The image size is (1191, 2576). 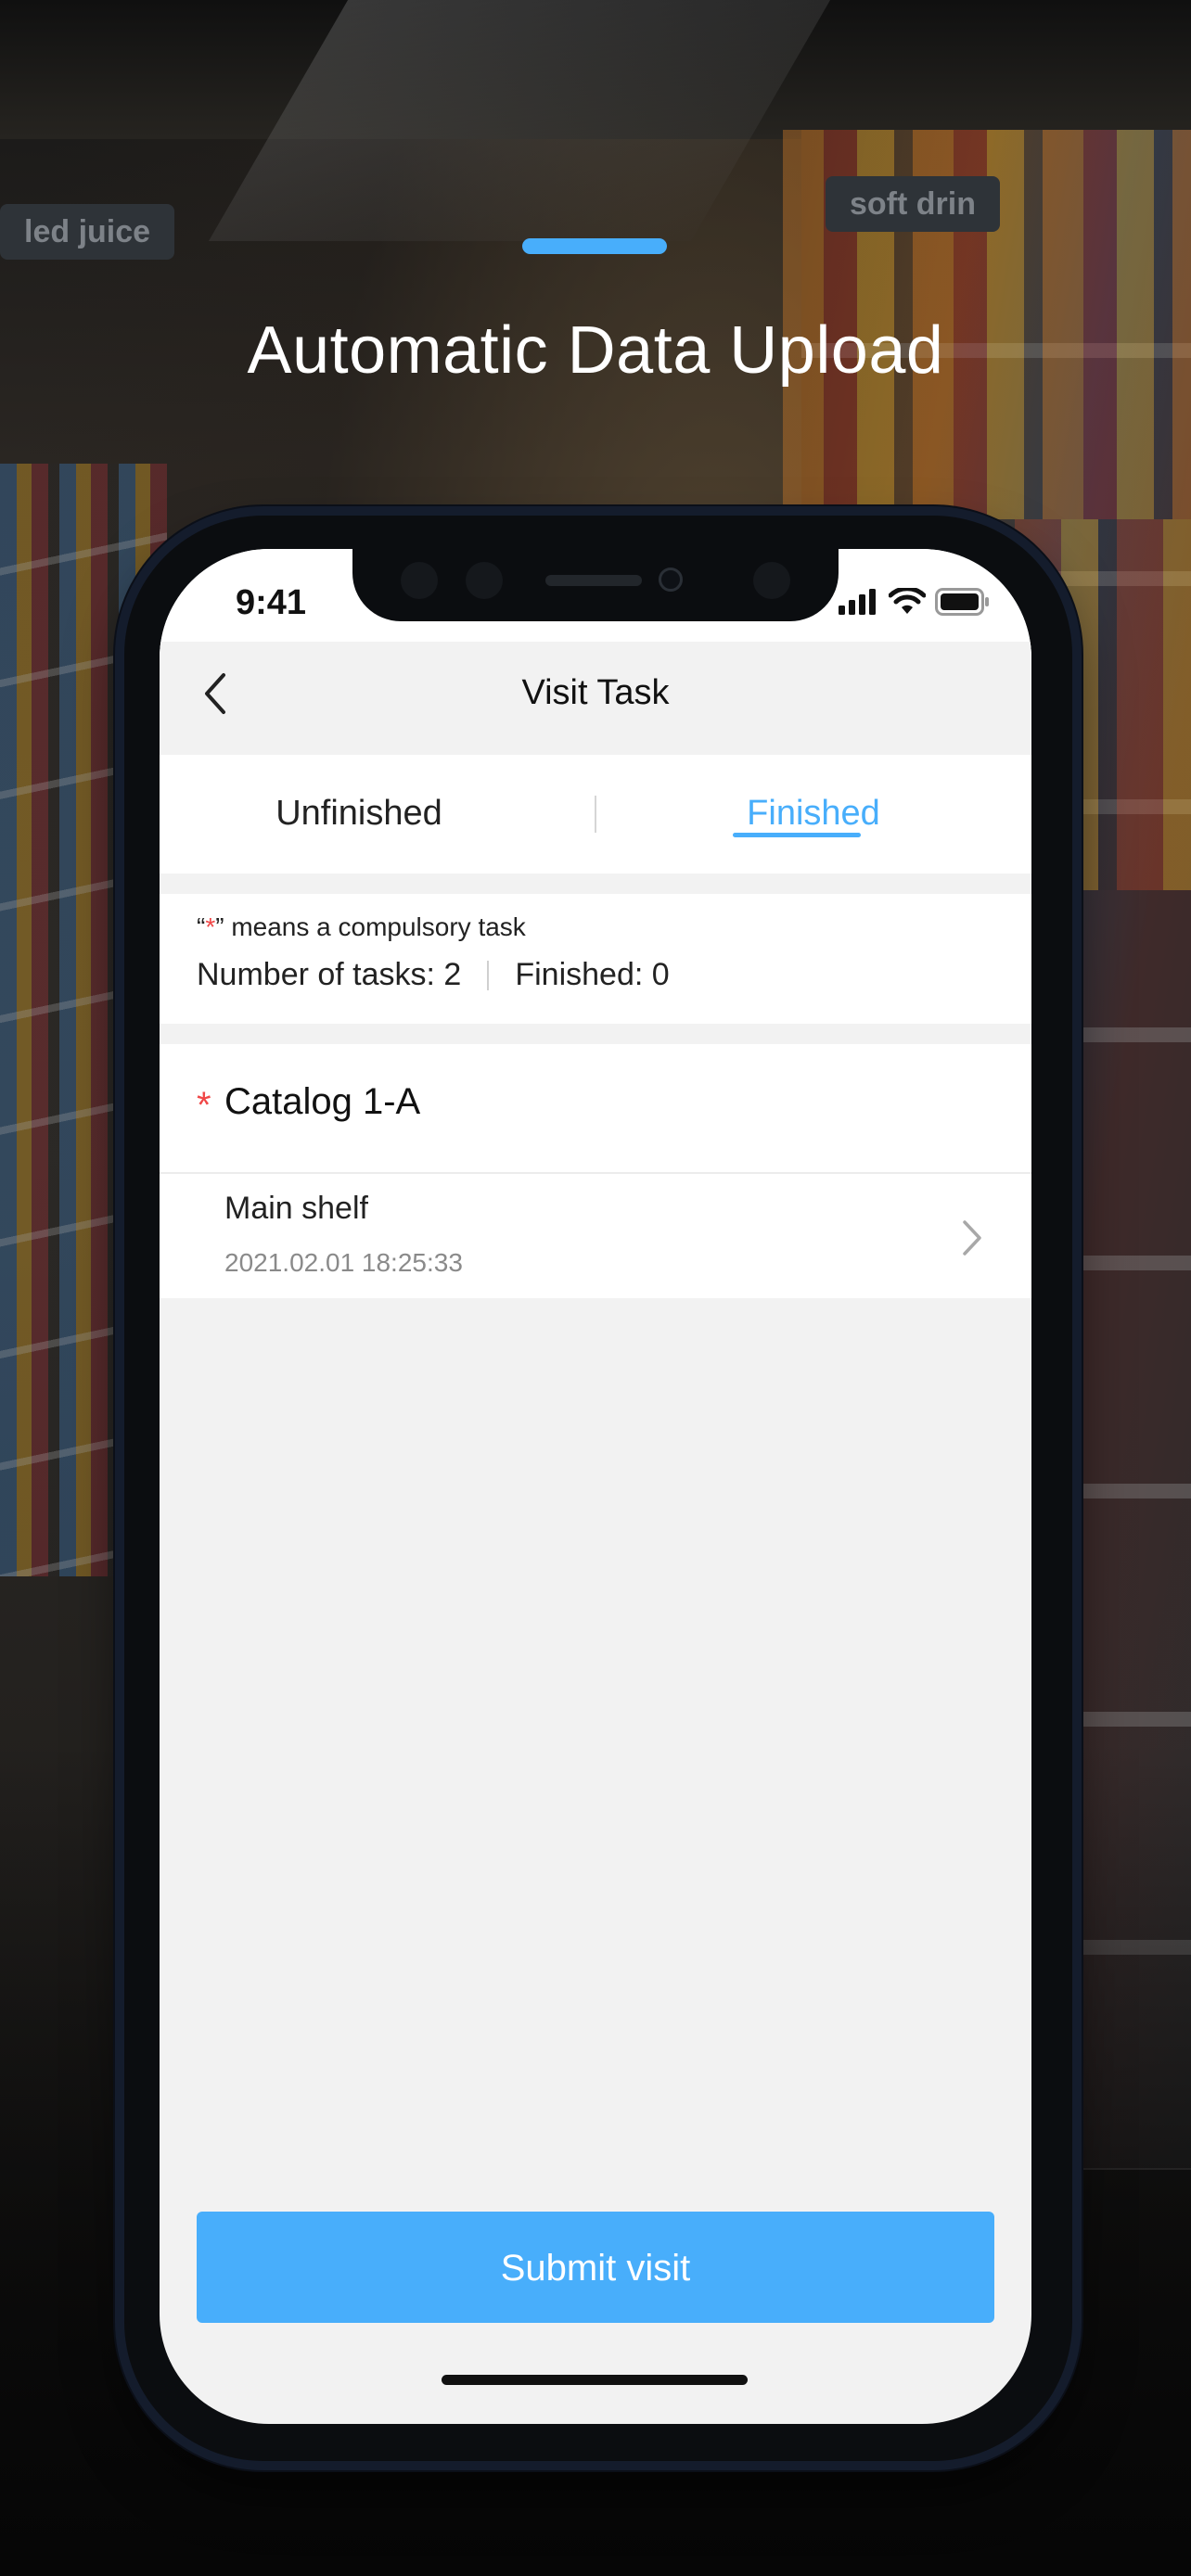 I want to click on active-tab-underline, so click(x=797, y=835).